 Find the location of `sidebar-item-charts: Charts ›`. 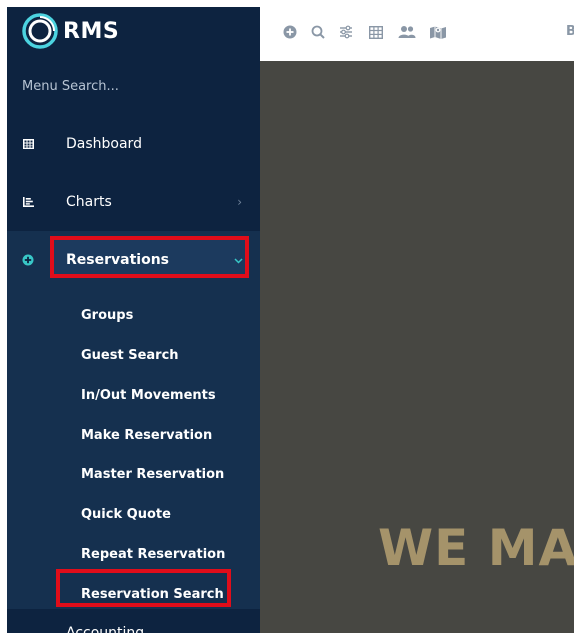

sidebar-item-charts: Charts › is located at coordinates (133, 202).